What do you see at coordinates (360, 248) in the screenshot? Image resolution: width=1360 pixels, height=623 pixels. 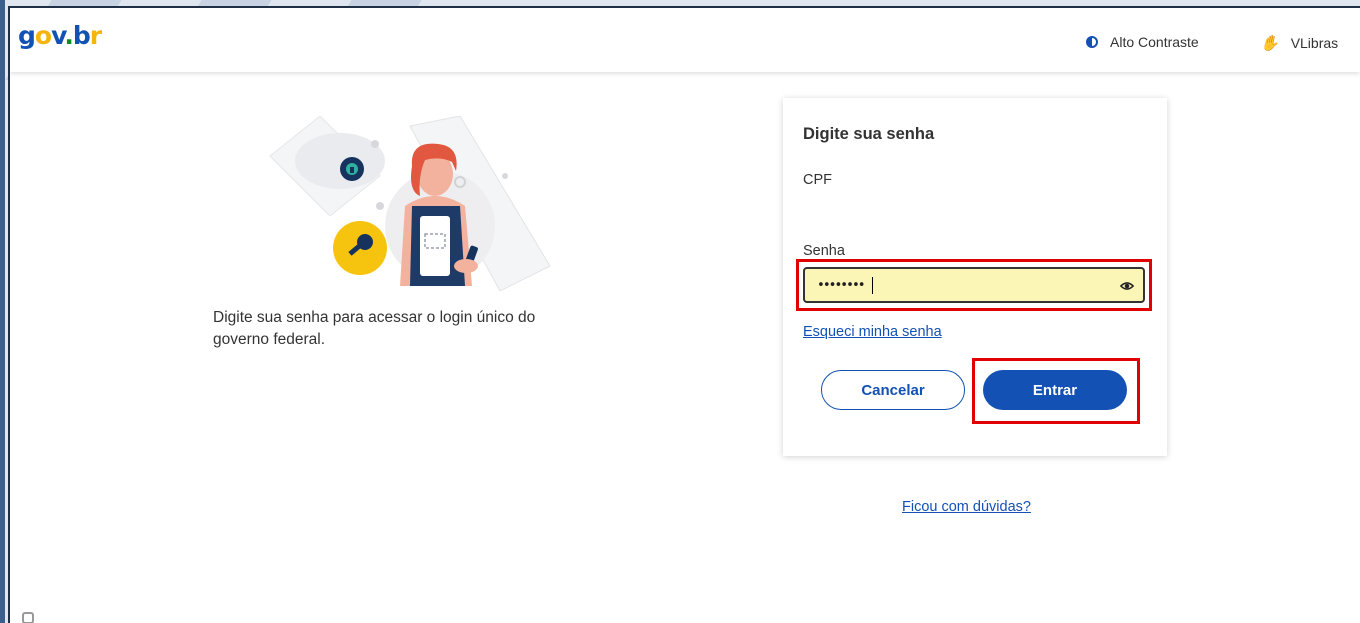 I see `key-icon` at bounding box center [360, 248].